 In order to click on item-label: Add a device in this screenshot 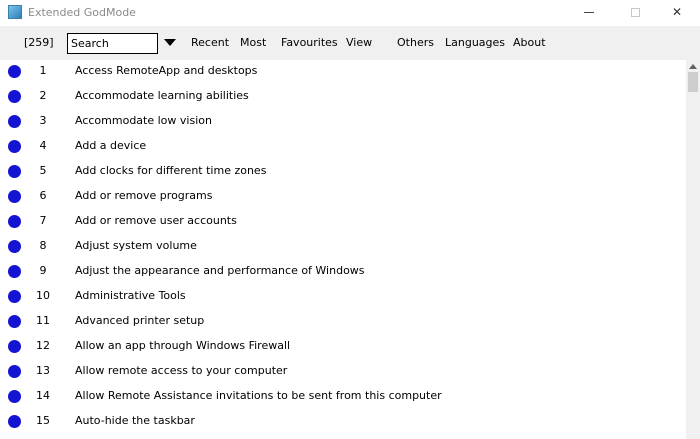, I will do `click(111, 145)`.